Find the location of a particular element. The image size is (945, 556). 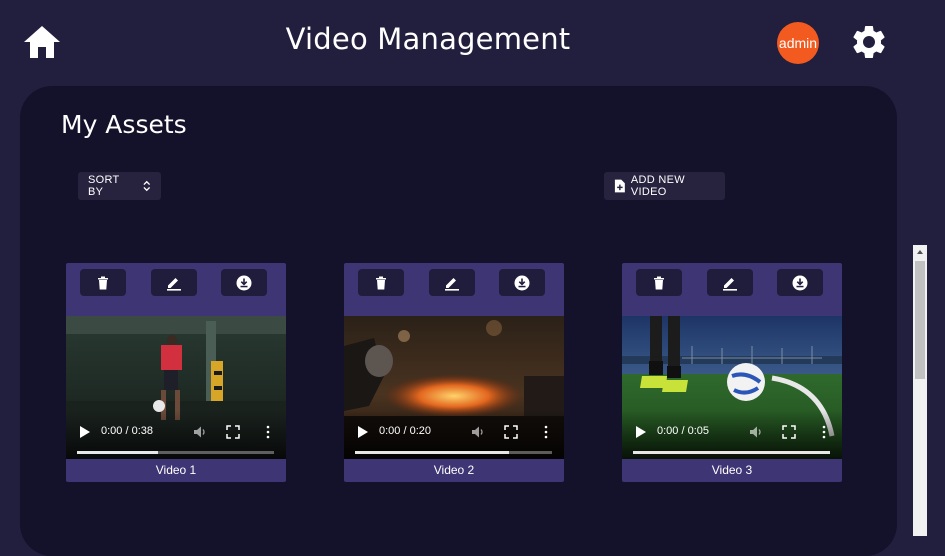

video-time: 0:00 / 0:05 is located at coordinates (683, 431).